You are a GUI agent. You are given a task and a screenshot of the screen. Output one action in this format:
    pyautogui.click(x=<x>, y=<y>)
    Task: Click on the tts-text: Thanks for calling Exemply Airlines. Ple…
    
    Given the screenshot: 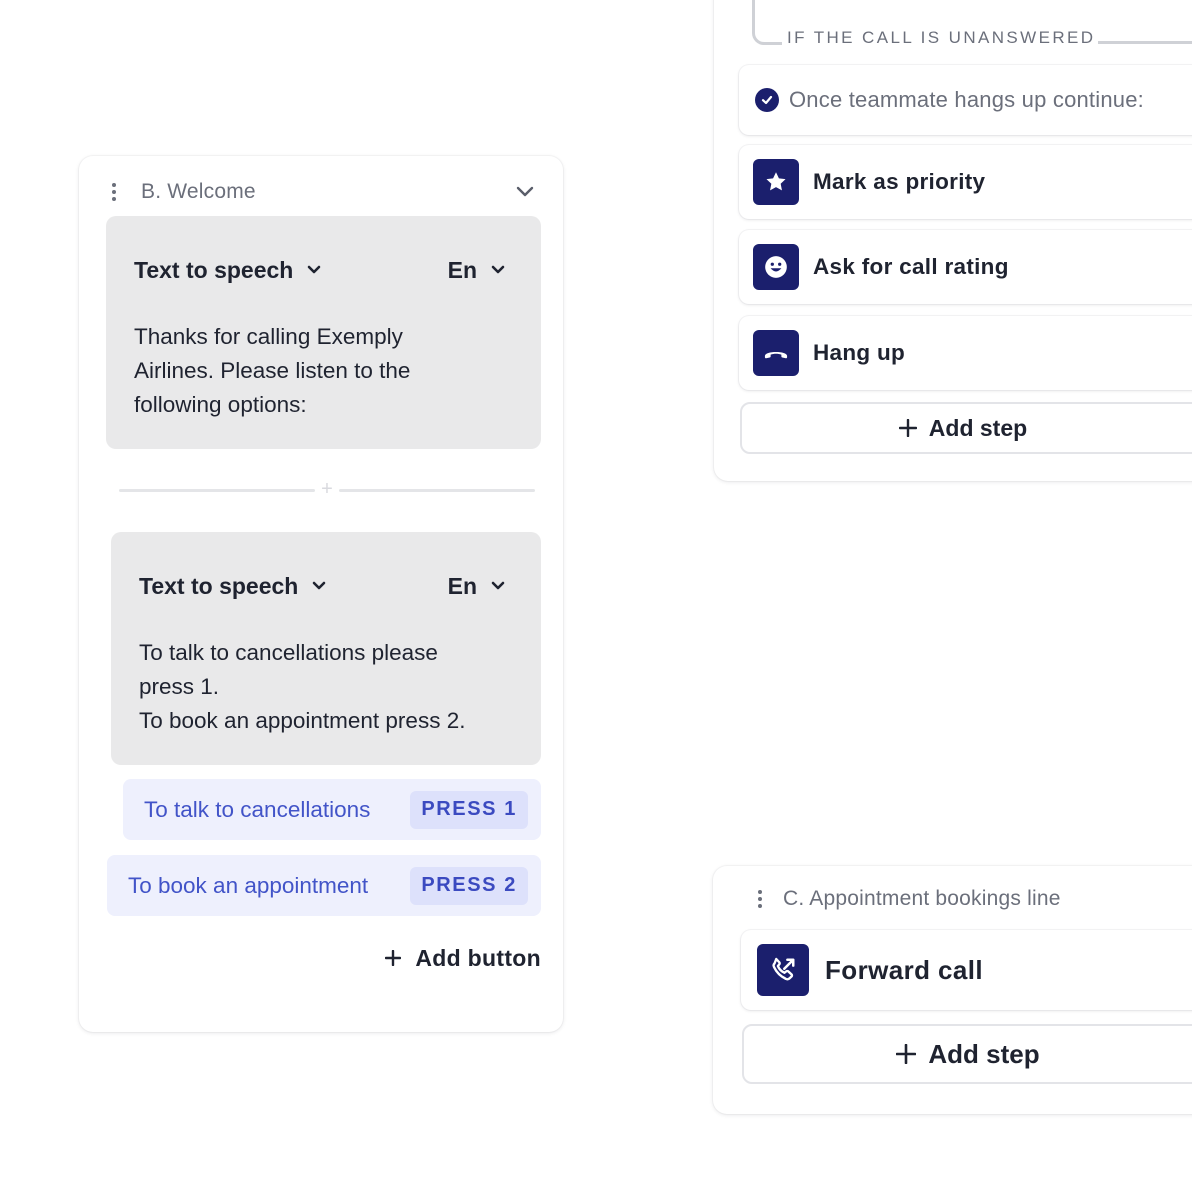 What is the action you would take?
    pyautogui.click(x=327, y=371)
    